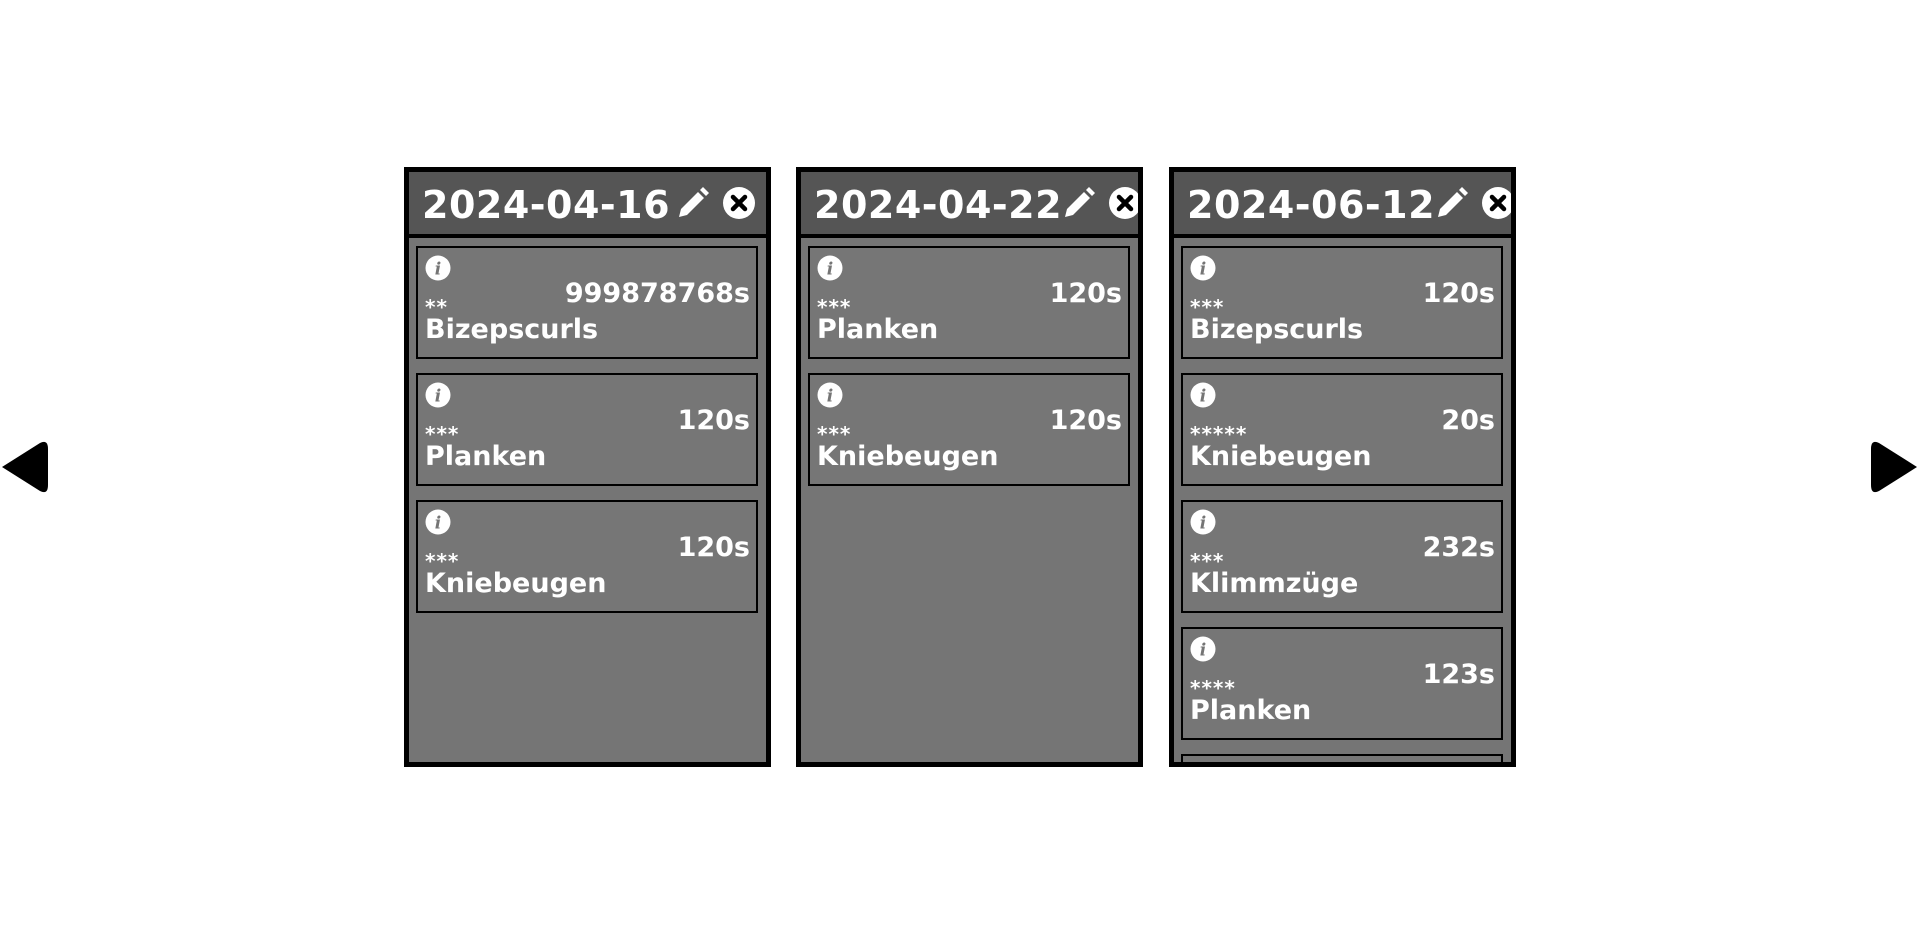 The height and width of the screenshot is (933, 1919). I want to click on exercise-card: i 20s ***** Kniebeugen, so click(1342, 429).